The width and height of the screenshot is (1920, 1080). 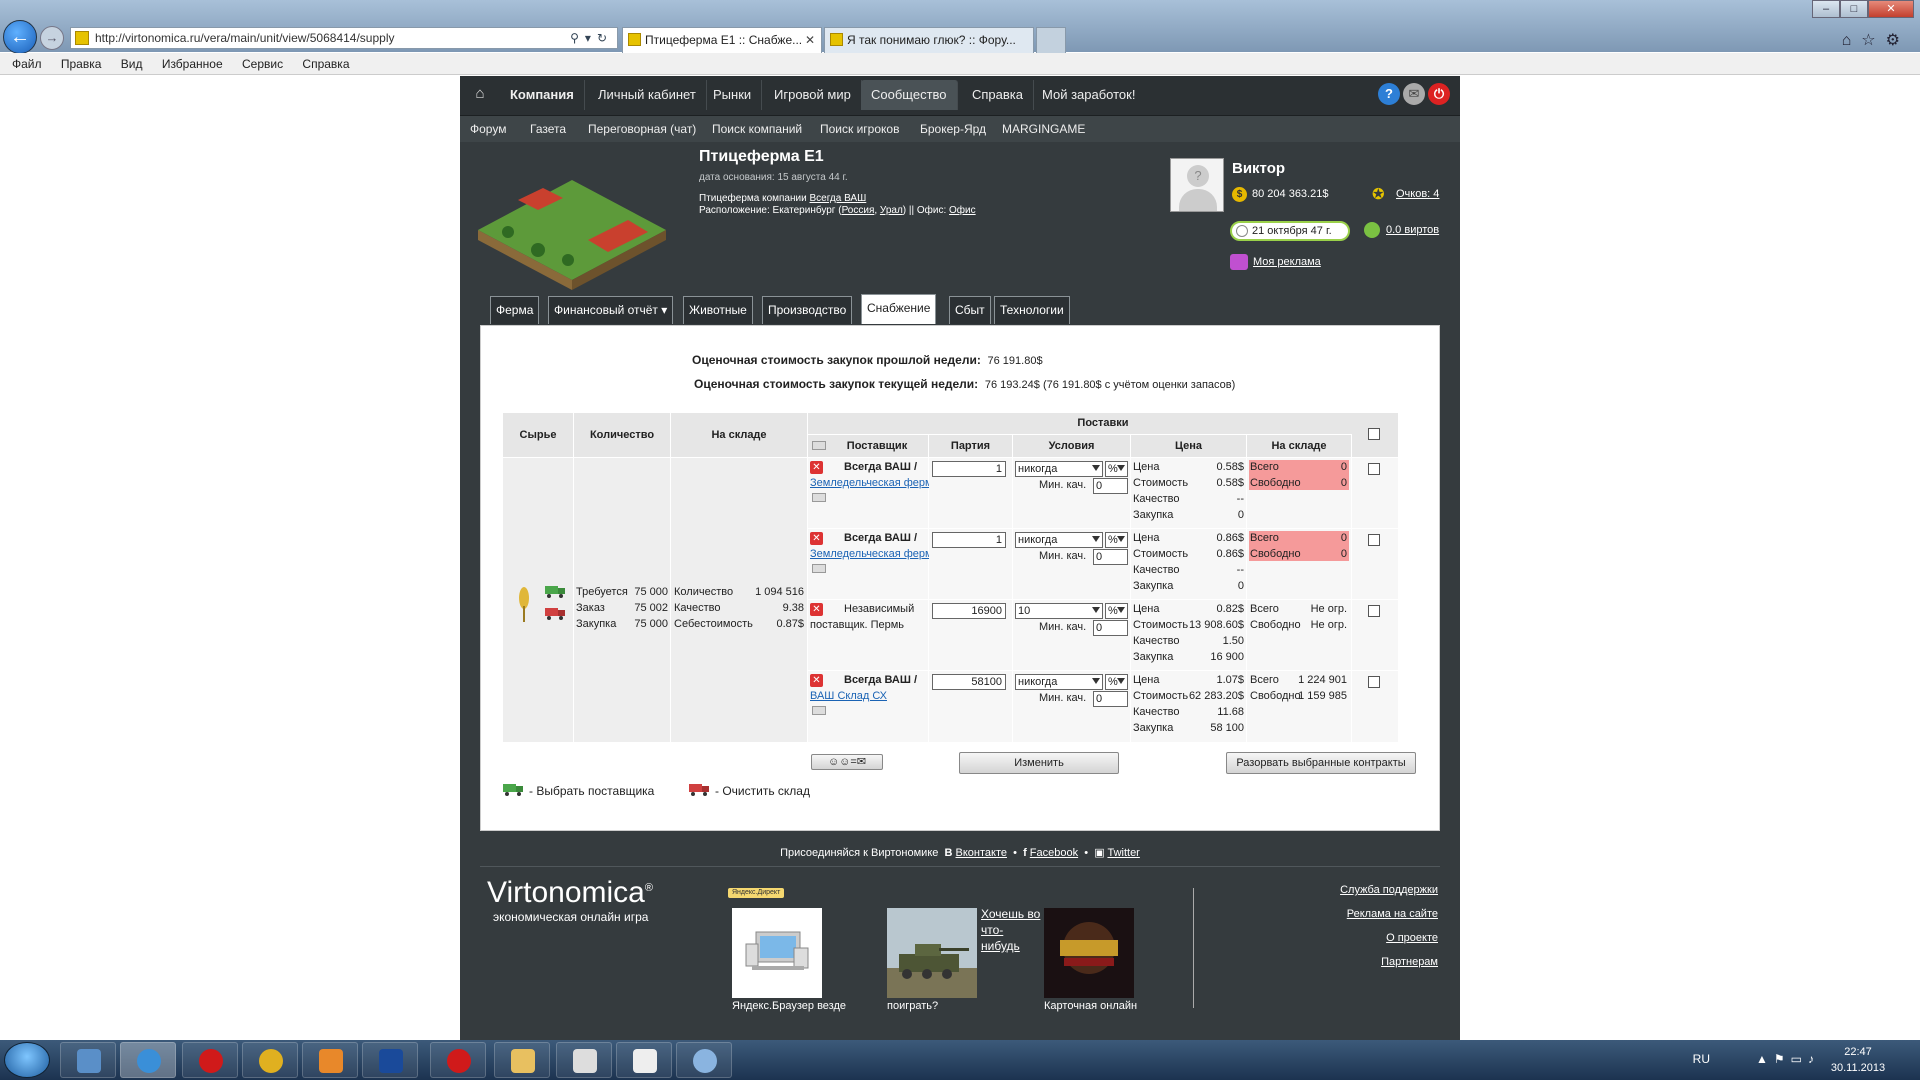 I want to click on subnav-broker: Брокер-Ярд, so click(x=953, y=129).